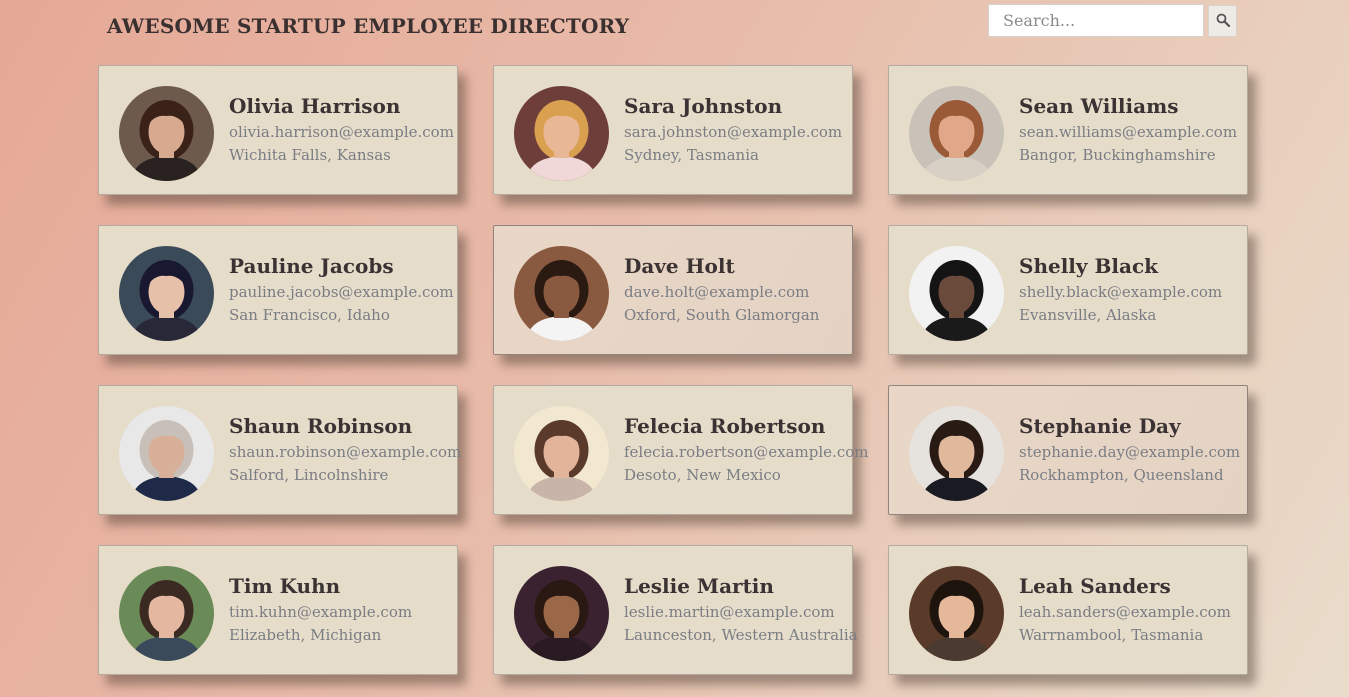 The image size is (1349, 697). I want to click on employee-email: sara.johnston@example.com, so click(733, 132).